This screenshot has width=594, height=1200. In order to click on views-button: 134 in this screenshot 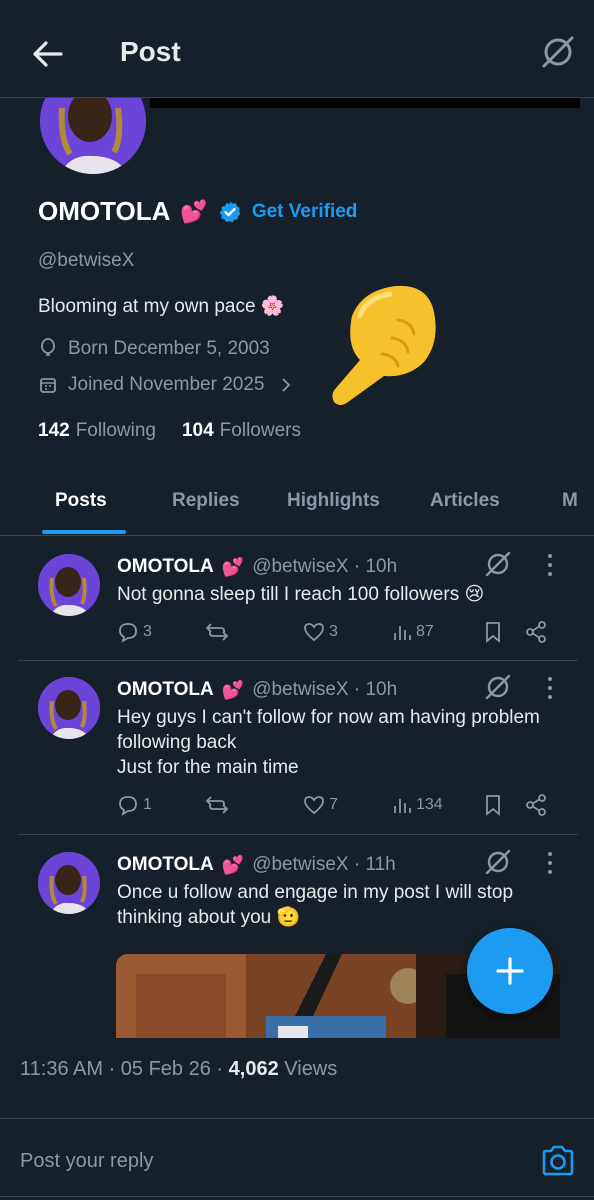, I will do `click(417, 805)`.